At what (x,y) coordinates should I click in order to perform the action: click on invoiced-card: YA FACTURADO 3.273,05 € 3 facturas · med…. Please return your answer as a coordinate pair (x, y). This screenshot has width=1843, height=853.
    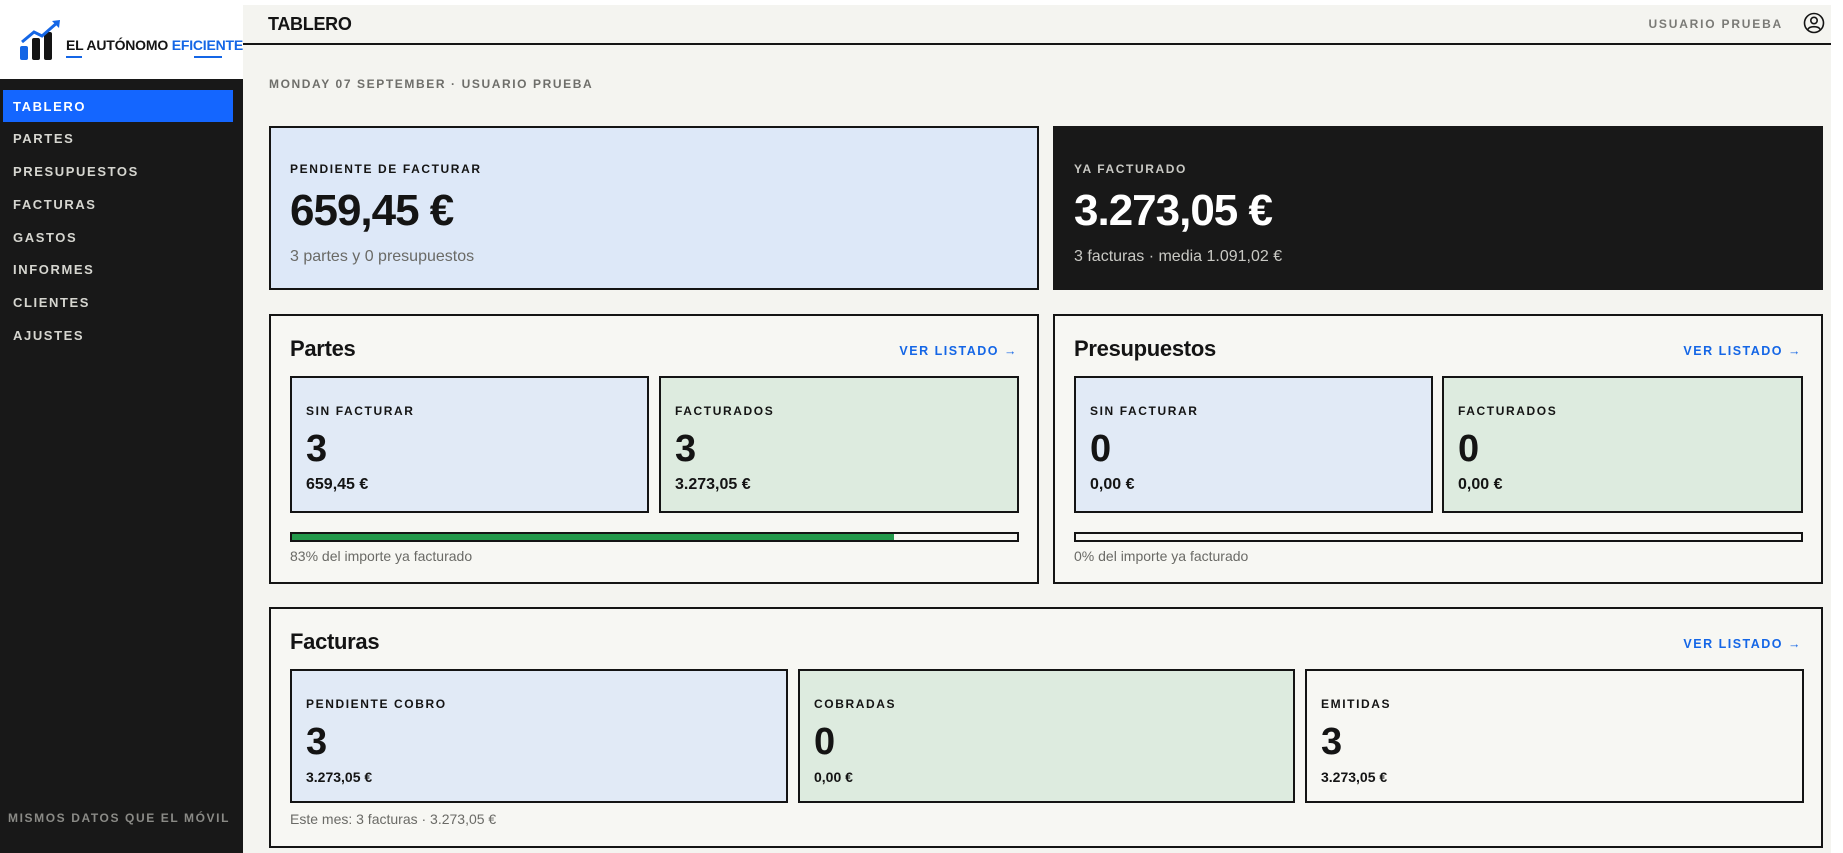
    Looking at the image, I should click on (1438, 208).